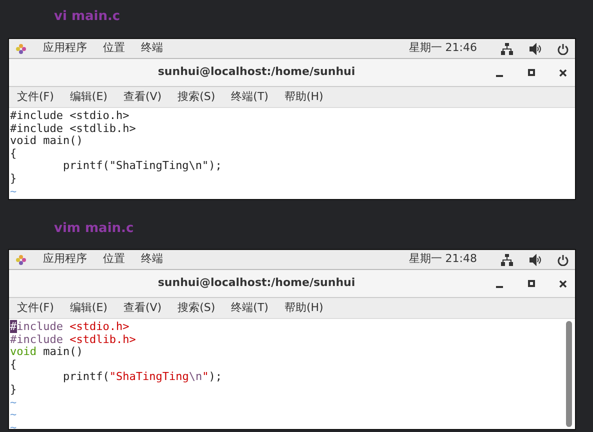  I want to click on clock: 星期一 21:46, so click(442, 48).